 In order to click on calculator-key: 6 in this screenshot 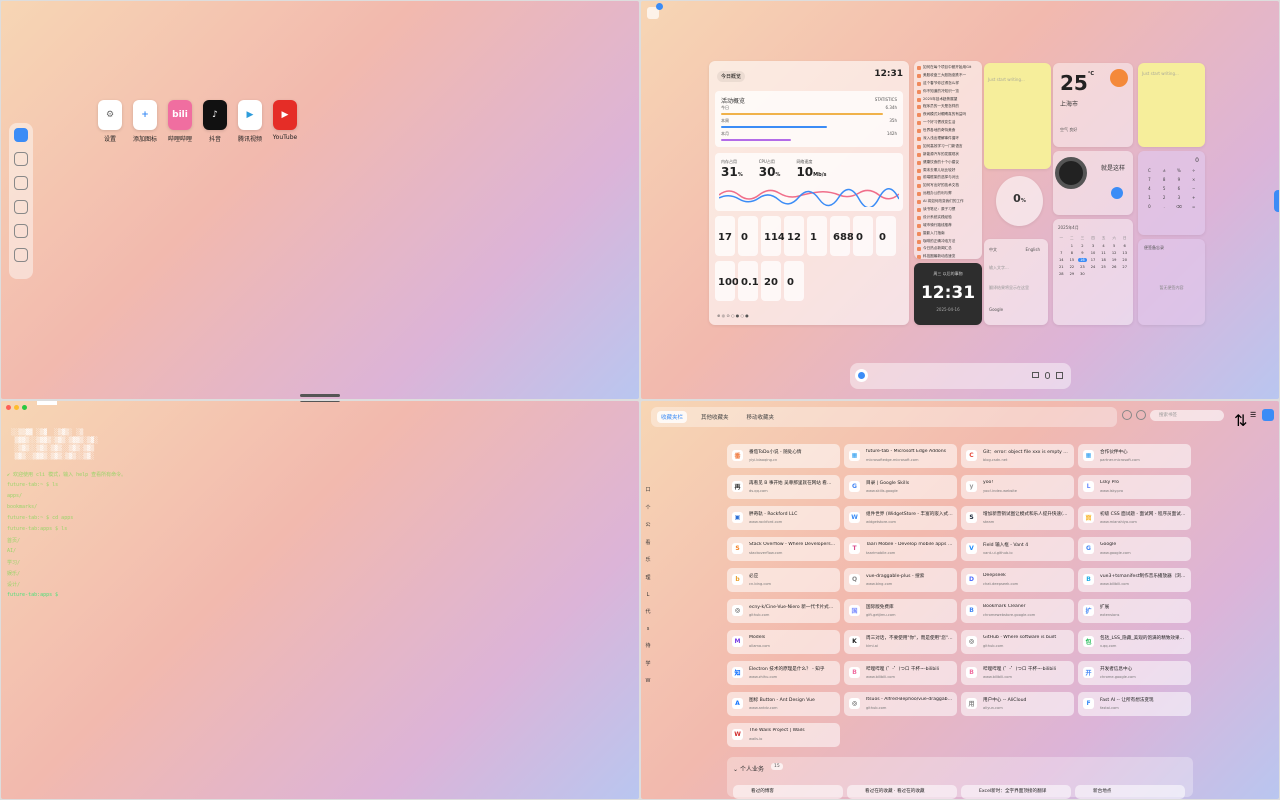, I will do `click(1179, 188)`.